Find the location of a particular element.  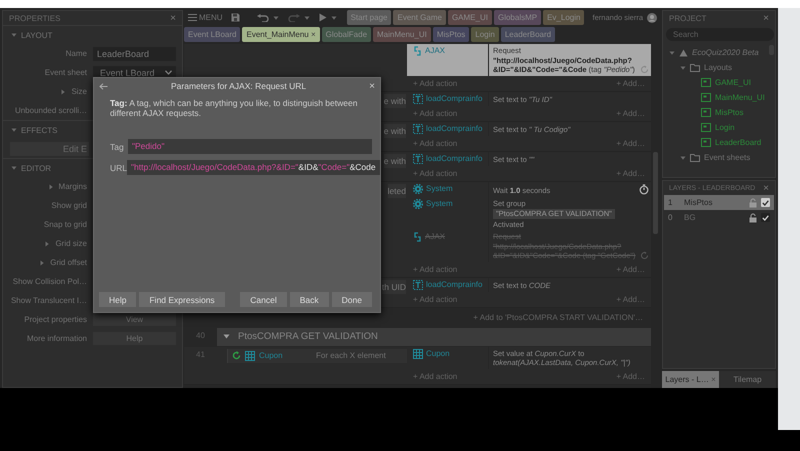

padlock-icon is located at coordinates (753, 217).